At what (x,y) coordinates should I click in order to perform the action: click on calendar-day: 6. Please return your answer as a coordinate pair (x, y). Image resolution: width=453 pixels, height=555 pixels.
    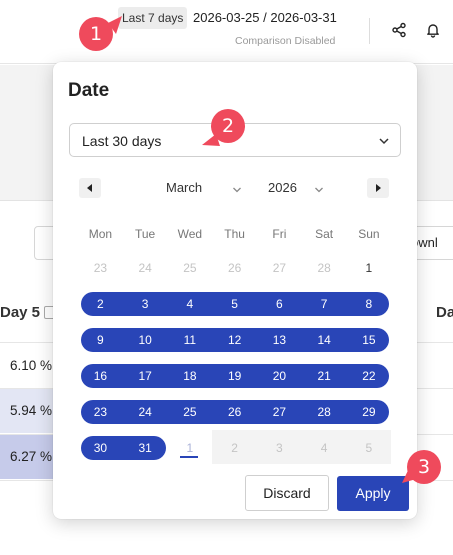
    Looking at the image, I should click on (279, 304).